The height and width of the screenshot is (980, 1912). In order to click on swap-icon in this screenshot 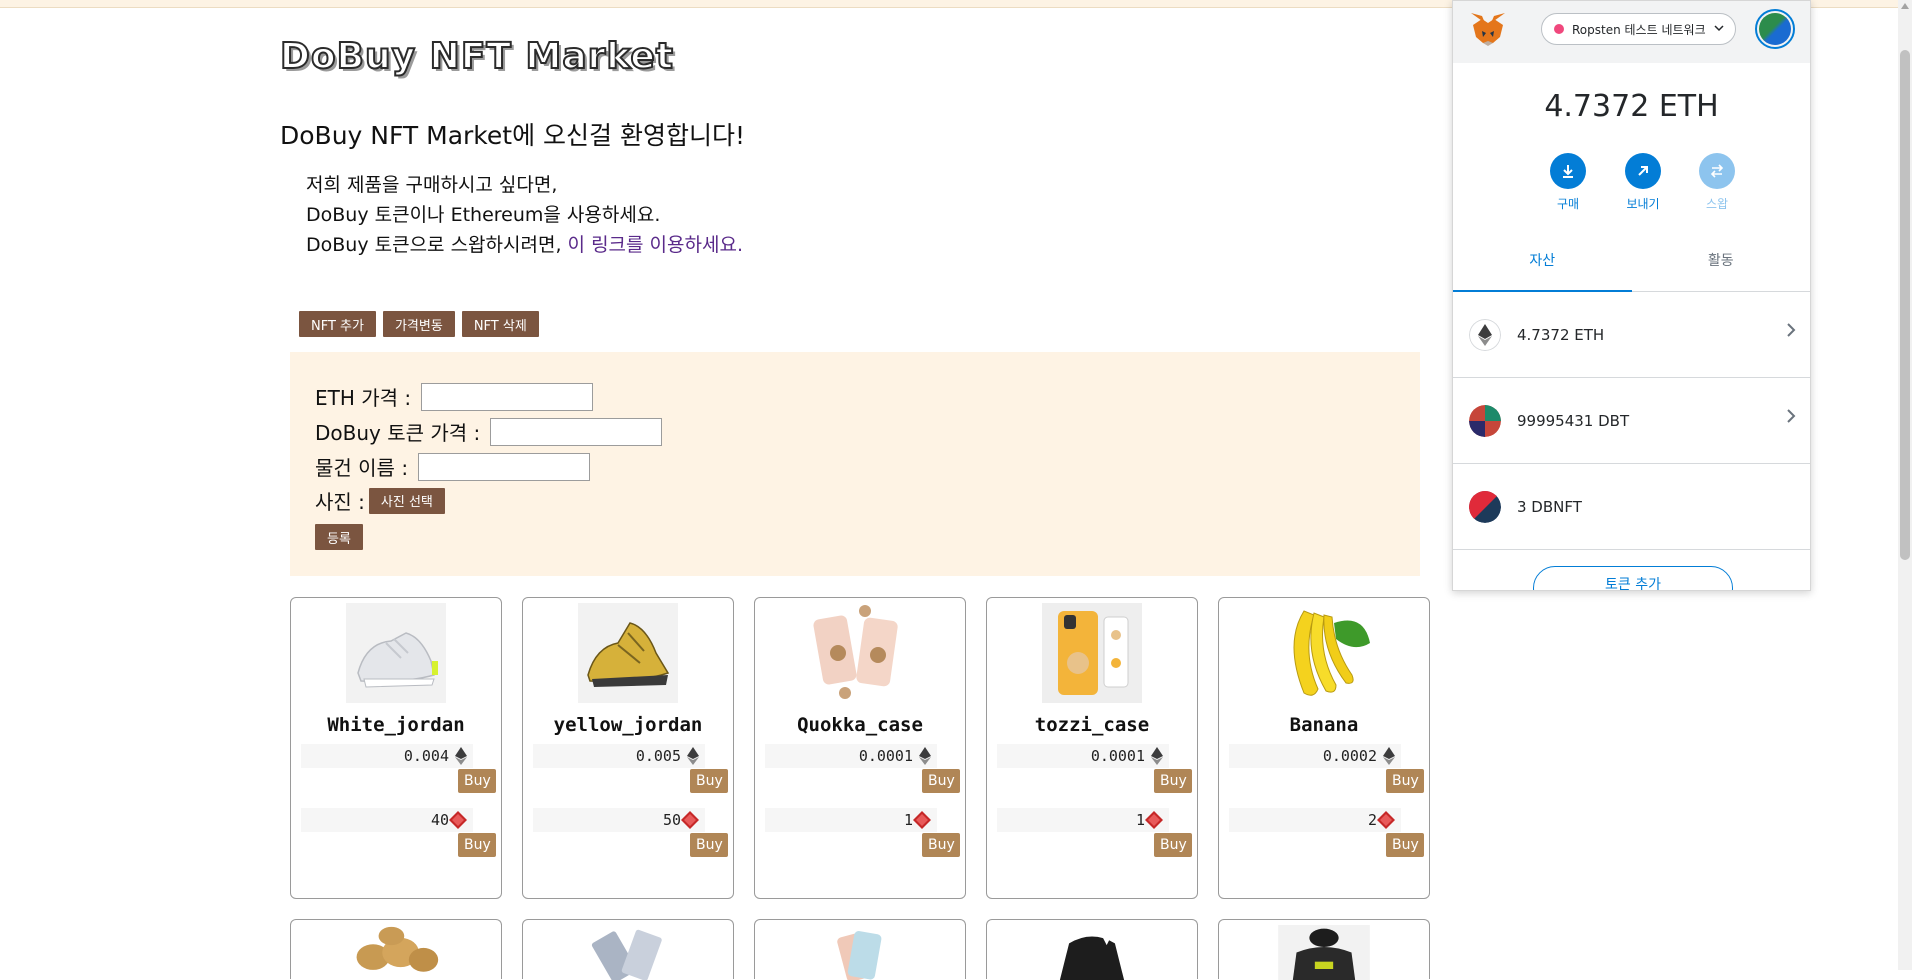, I will do `click(1717, 171)`.